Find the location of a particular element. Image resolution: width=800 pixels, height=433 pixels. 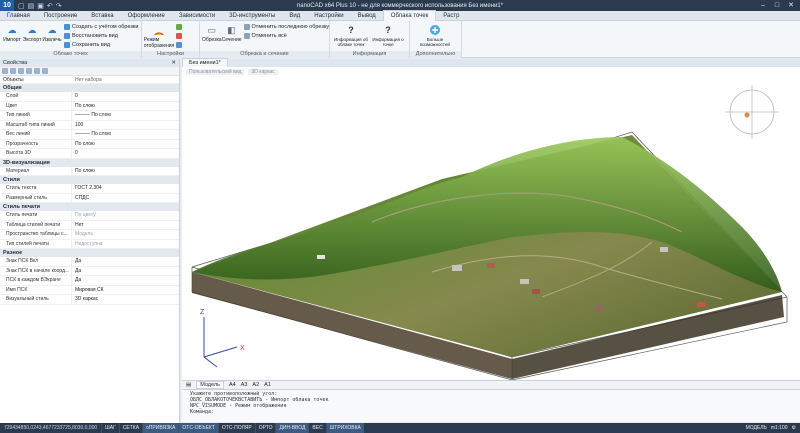

property-row: Имя ПСК Мировая СК is located at coordinates (89, 290).